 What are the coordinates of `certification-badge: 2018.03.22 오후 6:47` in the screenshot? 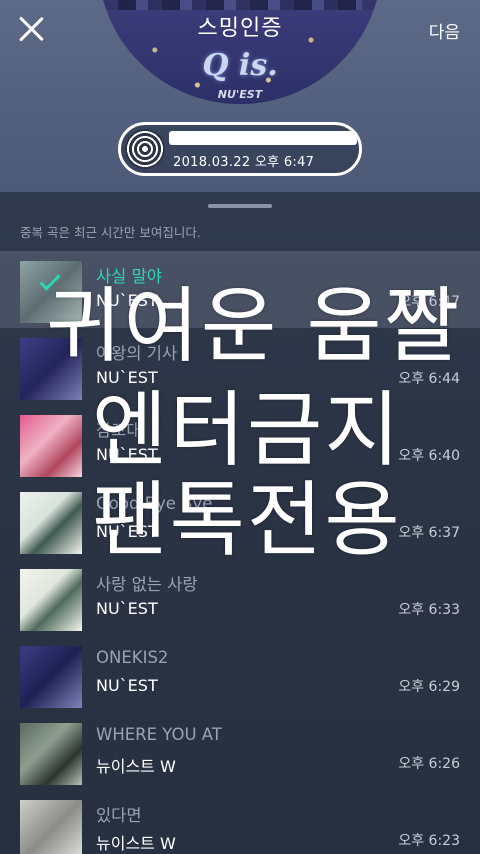 It's located at (240, 149).